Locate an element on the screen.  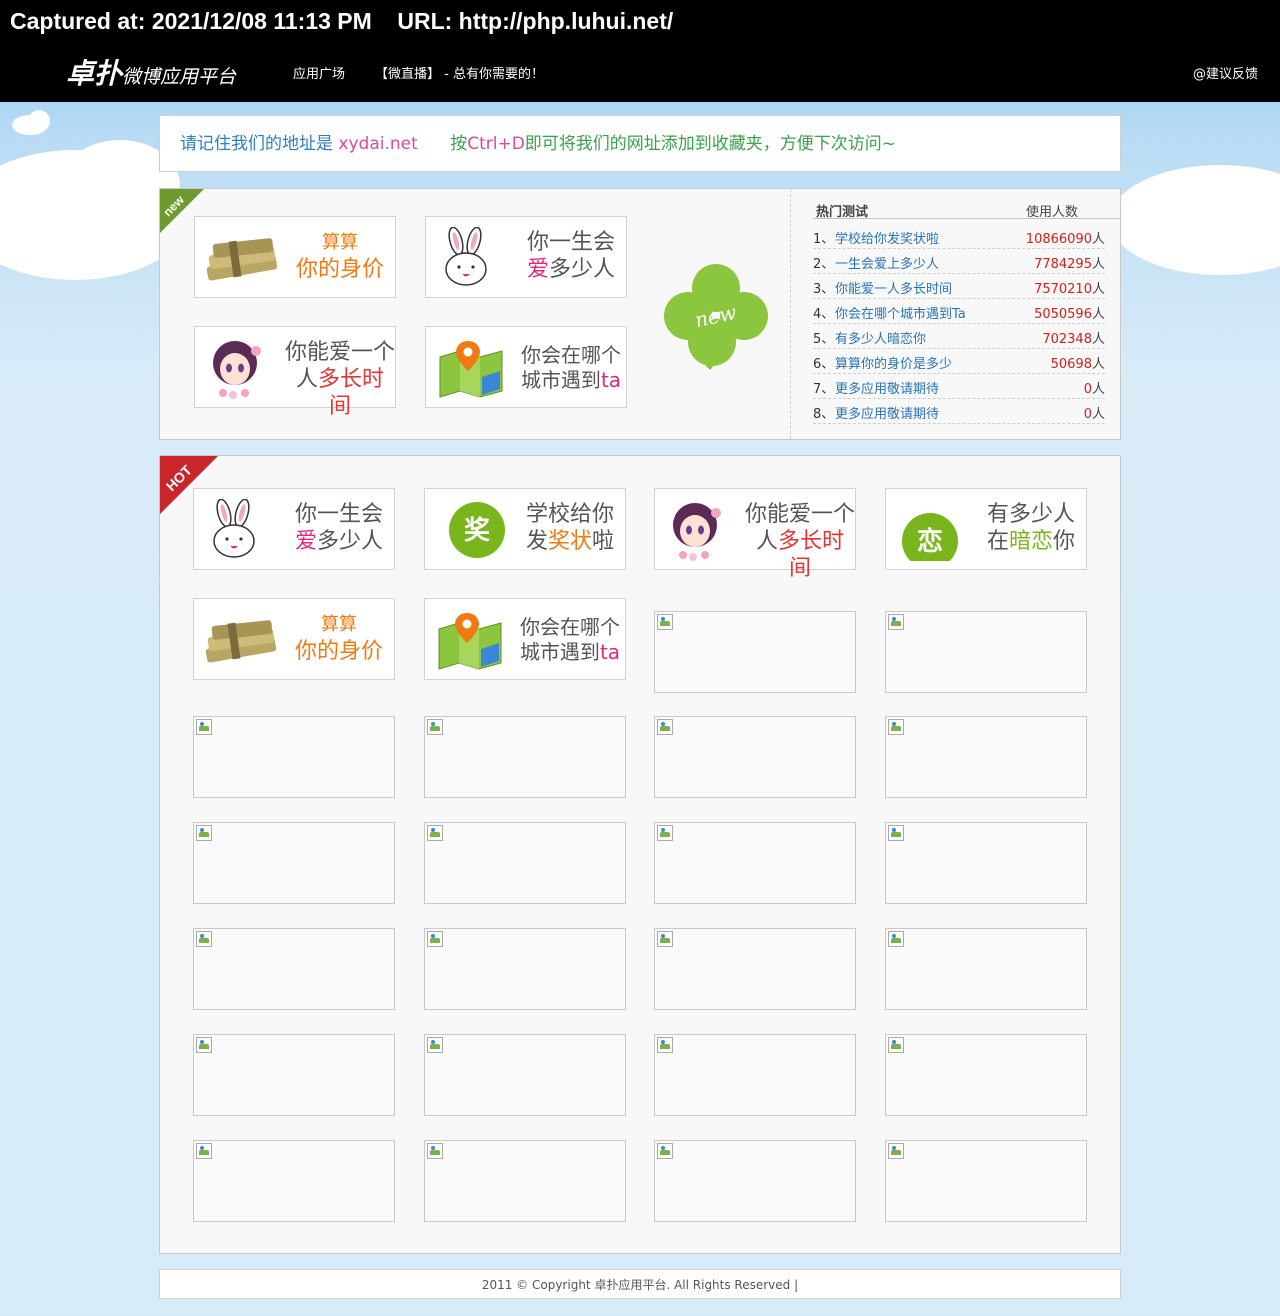
ranking-row: 2、 一生会爱上多少人 7784295人 is located at coordinates (959, 261).